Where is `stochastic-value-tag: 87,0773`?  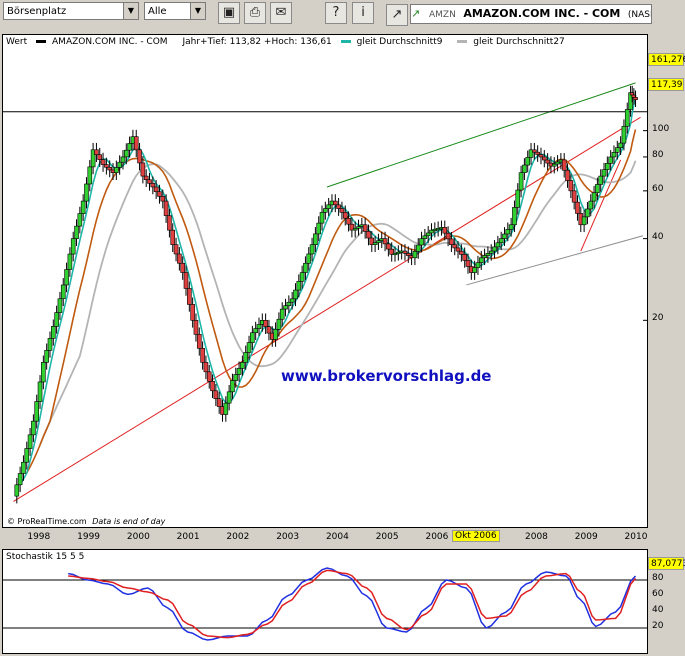 stochastic-value-tag: 87,0773 is located at coordinates (666, 563).